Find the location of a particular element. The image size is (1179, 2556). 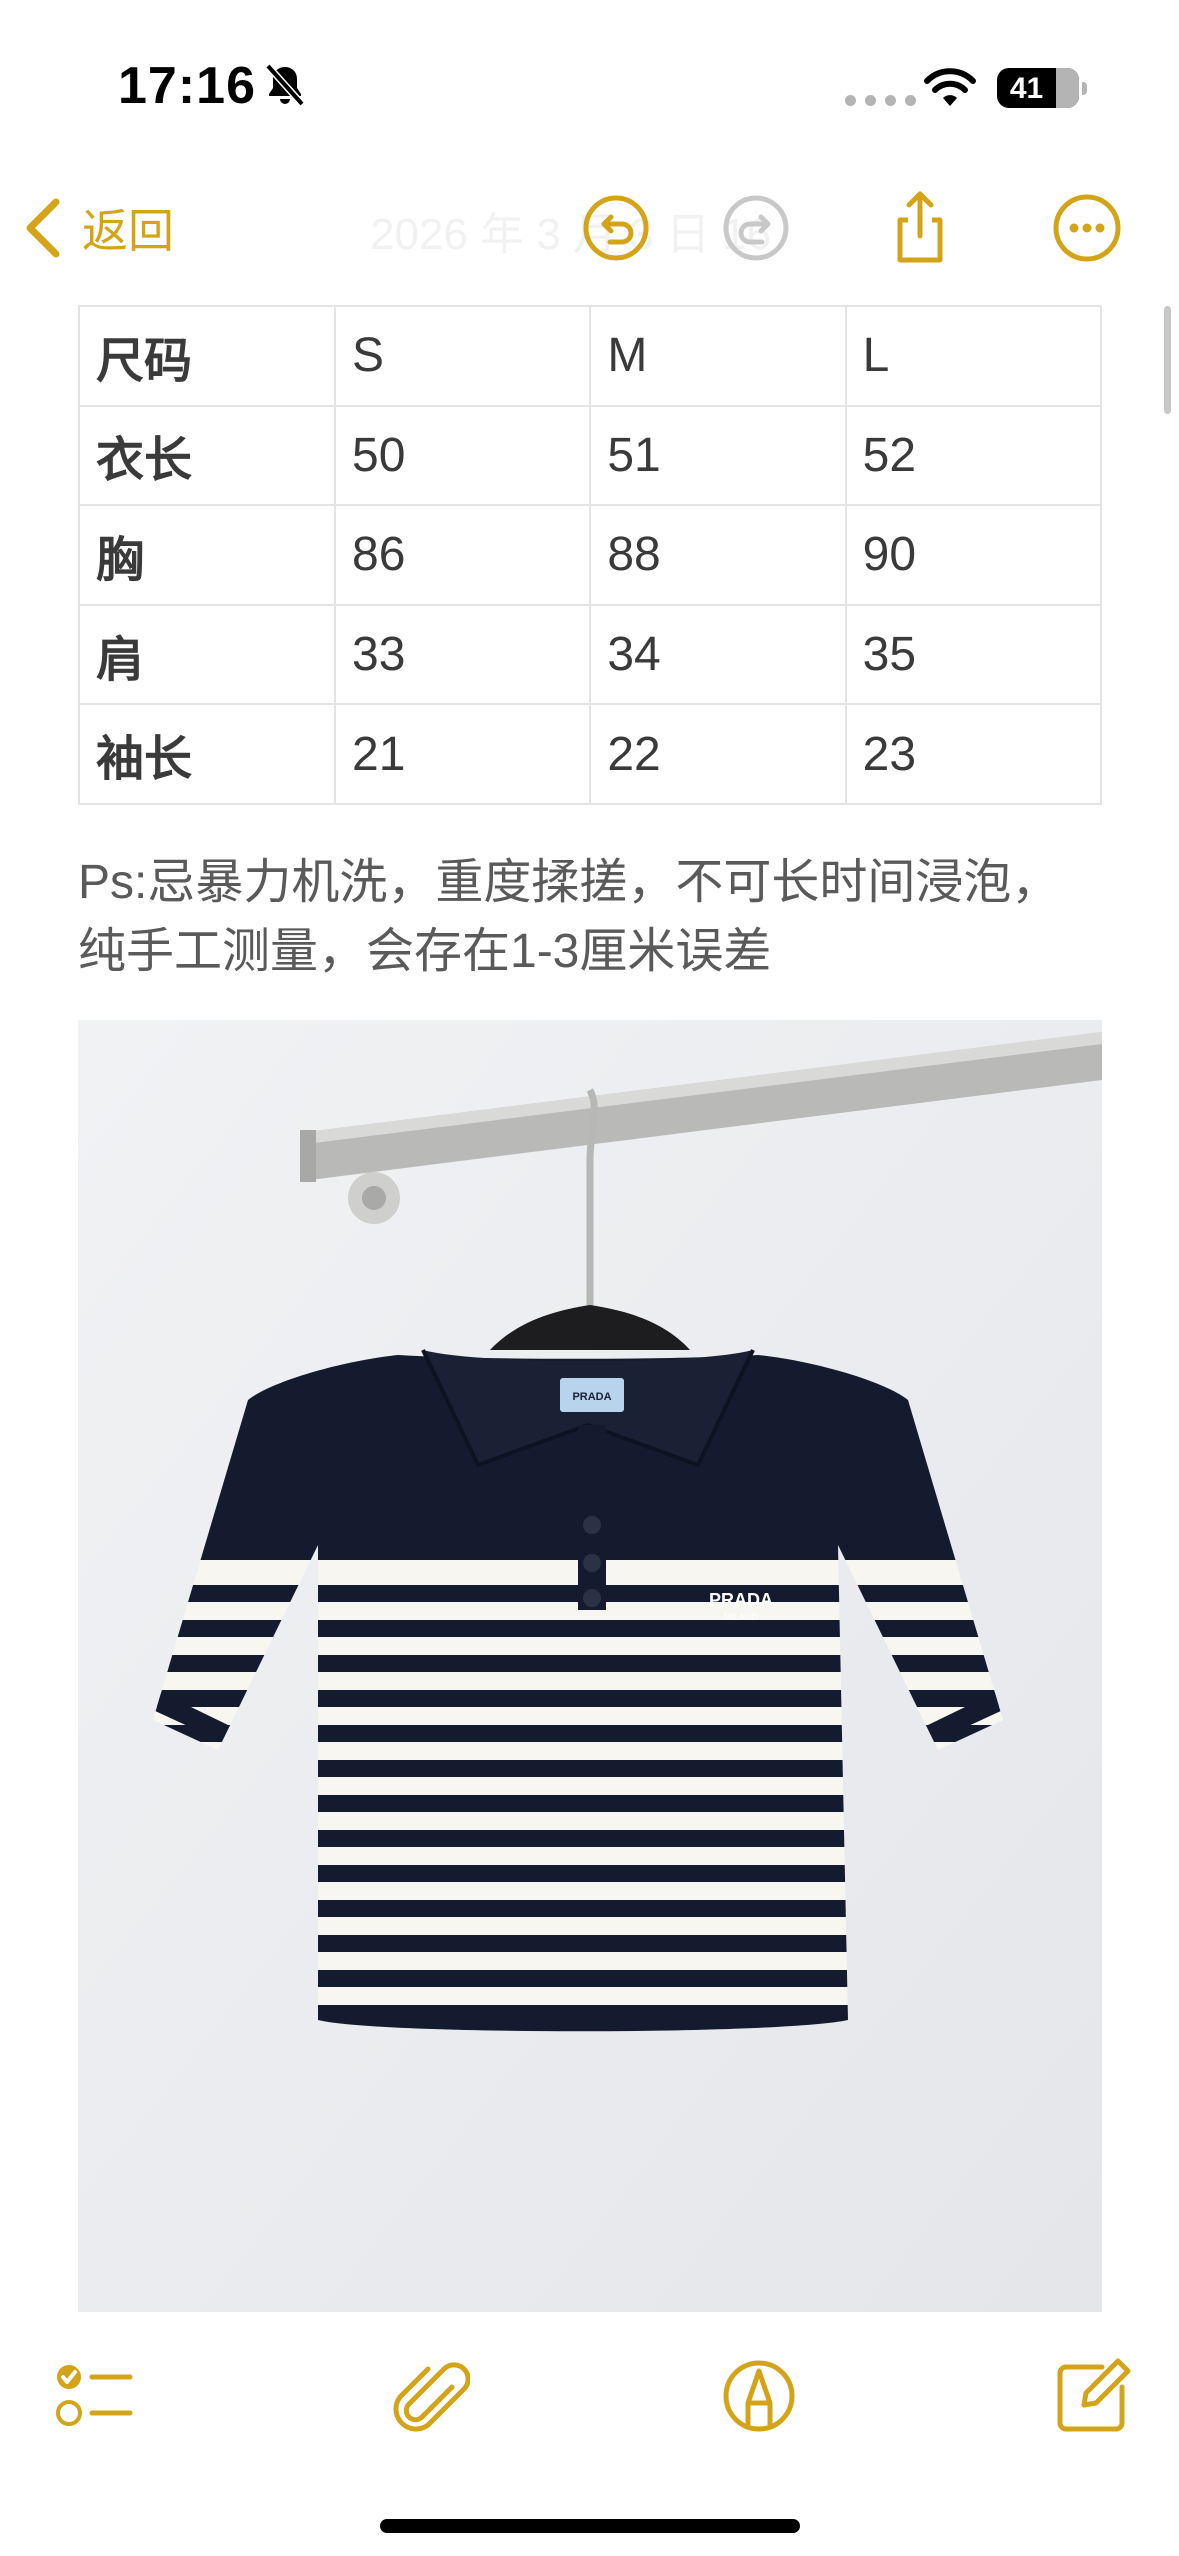

status-bar: 17:16 41 is located at coordinates (589, 85).